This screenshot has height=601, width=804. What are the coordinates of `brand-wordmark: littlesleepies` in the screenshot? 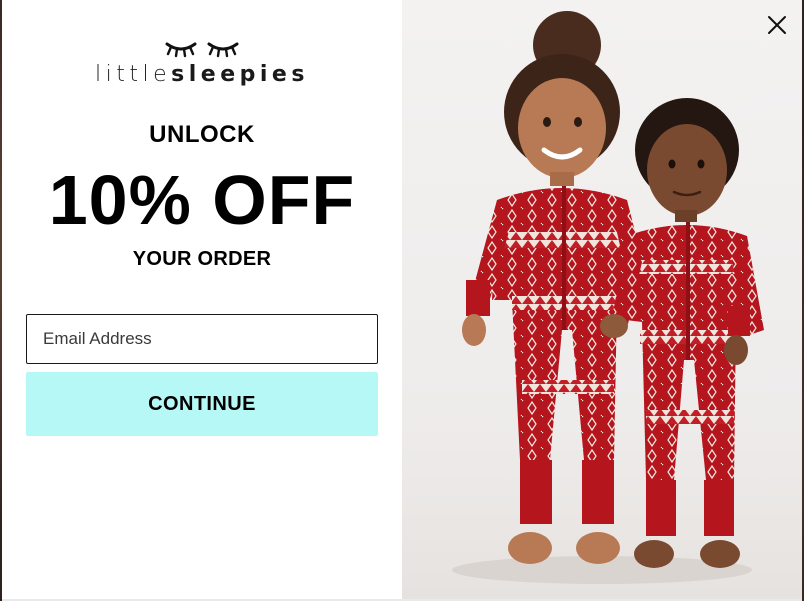 It's located at (202, 74).